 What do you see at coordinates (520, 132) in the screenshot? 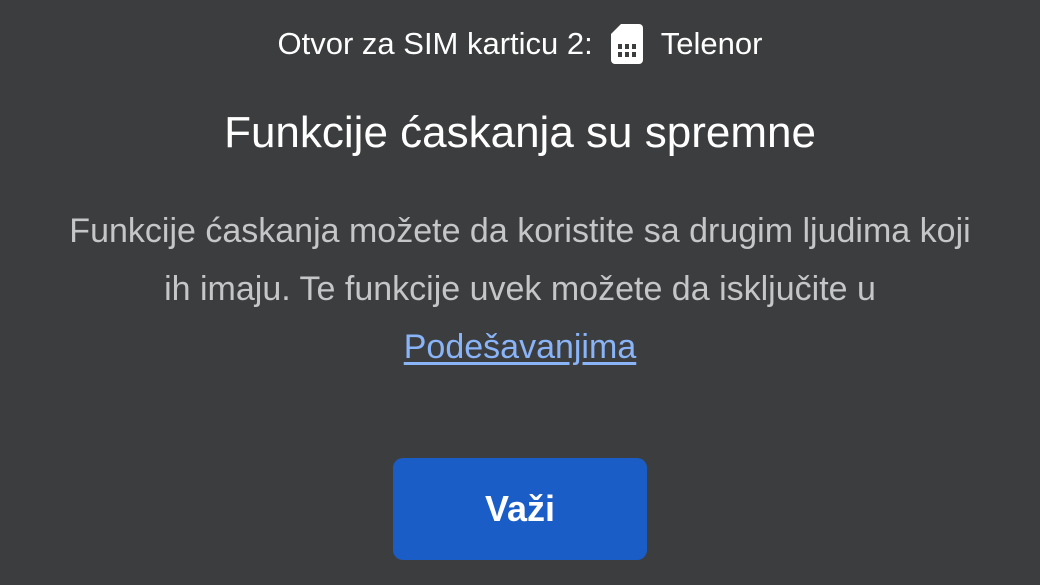
I see `dialog-title: Funkcije ćaskanja su spremne` at bounding box center [520, 132].